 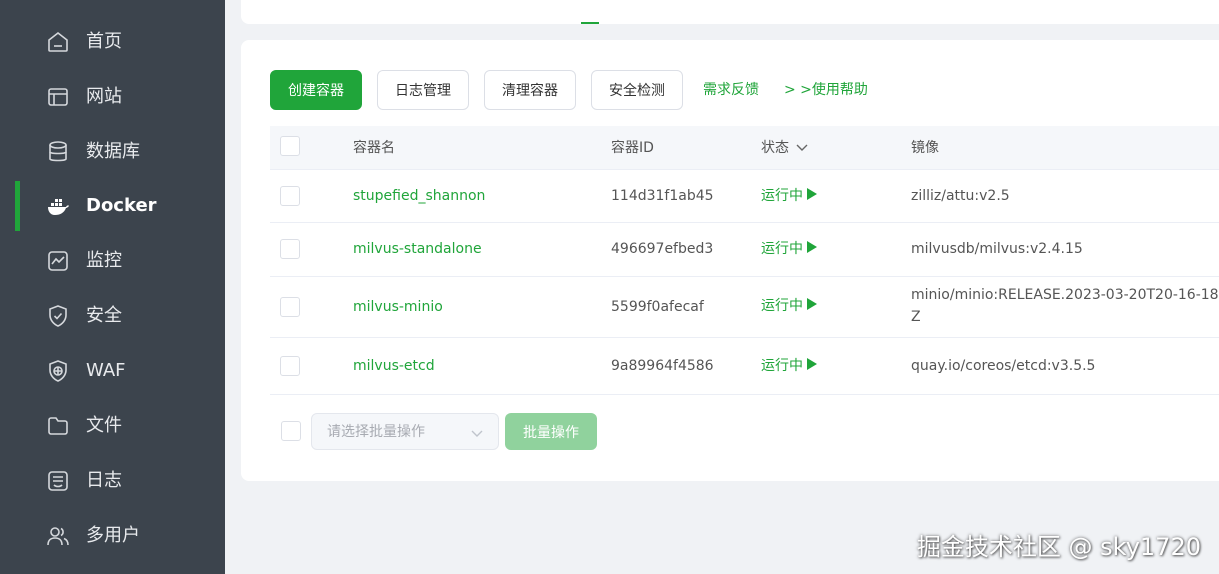 I want to click on column-header-status-label: 状态, so click(x=775, y=148).